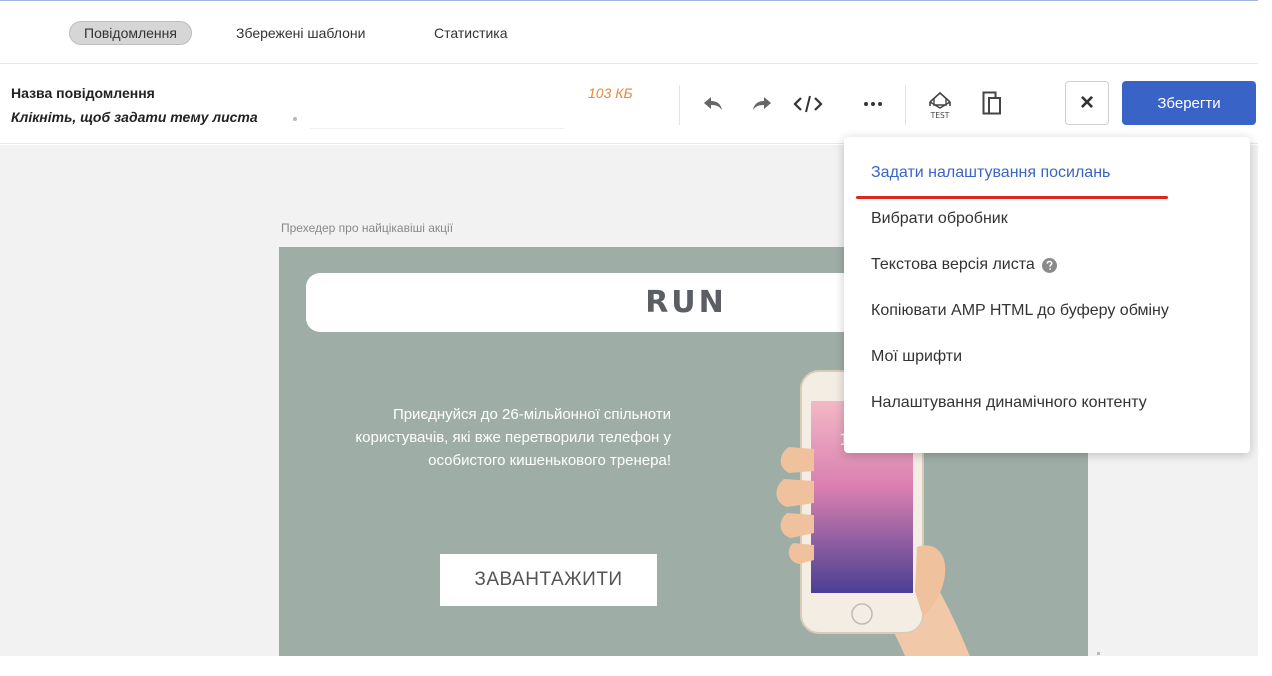 Image resolution: width=1272 pixels, height=676 pixels. Describe the element at coordinates (990, 173) in the screenshot. I see `menu-item-link-settings: Задати налаштування посилань` at that location.